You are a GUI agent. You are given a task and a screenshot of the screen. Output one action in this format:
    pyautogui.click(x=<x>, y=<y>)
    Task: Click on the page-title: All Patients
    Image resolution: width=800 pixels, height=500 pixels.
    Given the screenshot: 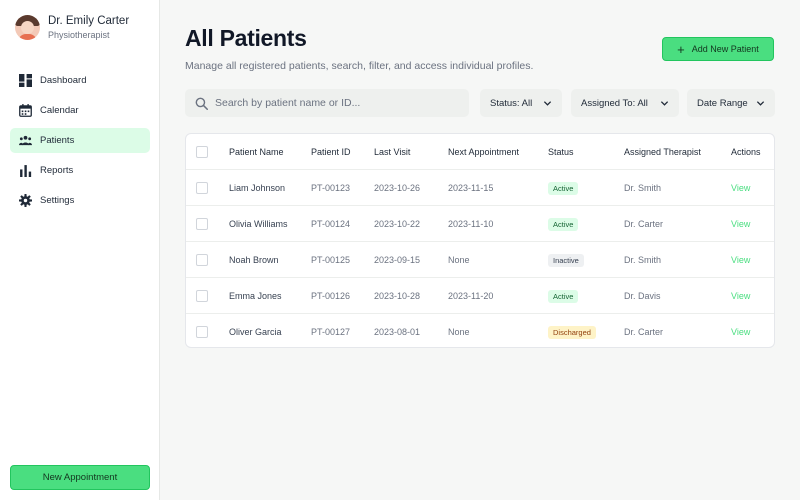 What is the action you would take?
    pyautogui.click(x=246, y=38)
    